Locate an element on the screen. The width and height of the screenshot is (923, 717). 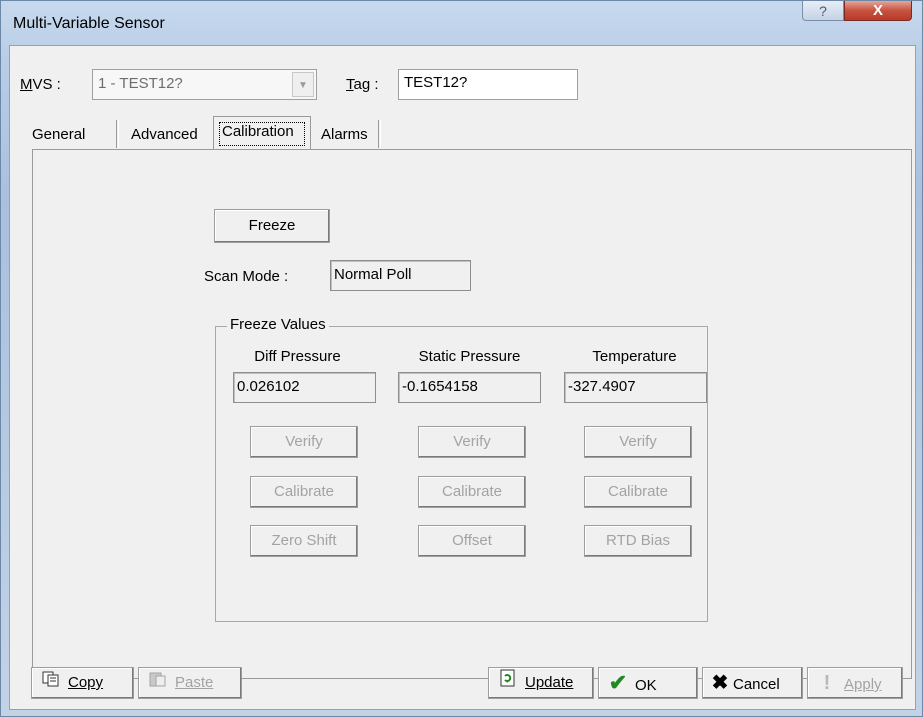
static-pressure-verify-button: Verify is located at coordinates (472, 442).